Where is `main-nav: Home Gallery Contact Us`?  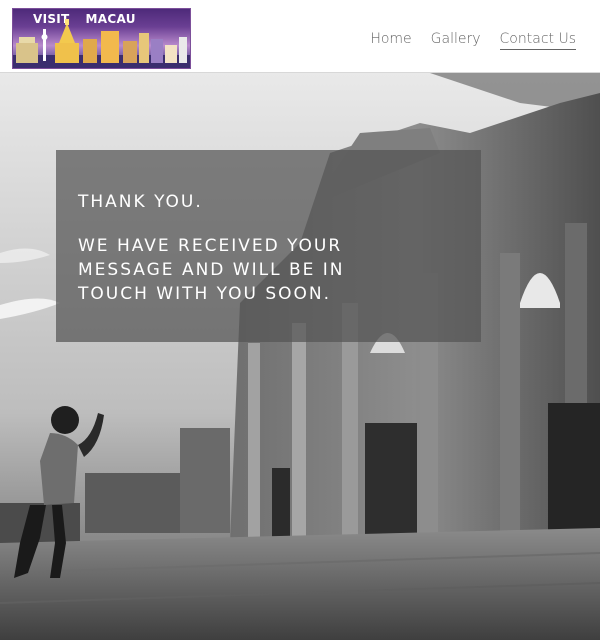
main-nav: Home Gallery Contact Us is located at coordinates (473, 40).